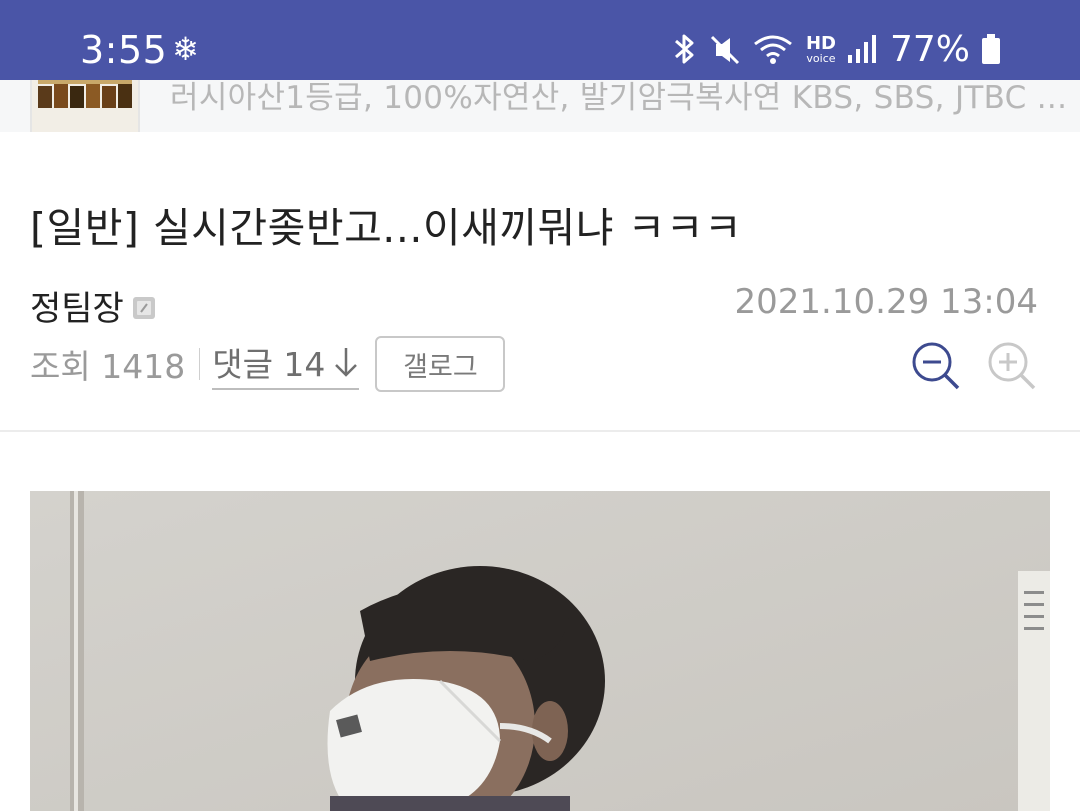  What do you see at coordinates (386, 228) in the screenshot?
I see `post-title: [일반] 실시간좆반고...이새끼뭐냐 ㅋㅋㅋ` at bounding box center [386, 228].